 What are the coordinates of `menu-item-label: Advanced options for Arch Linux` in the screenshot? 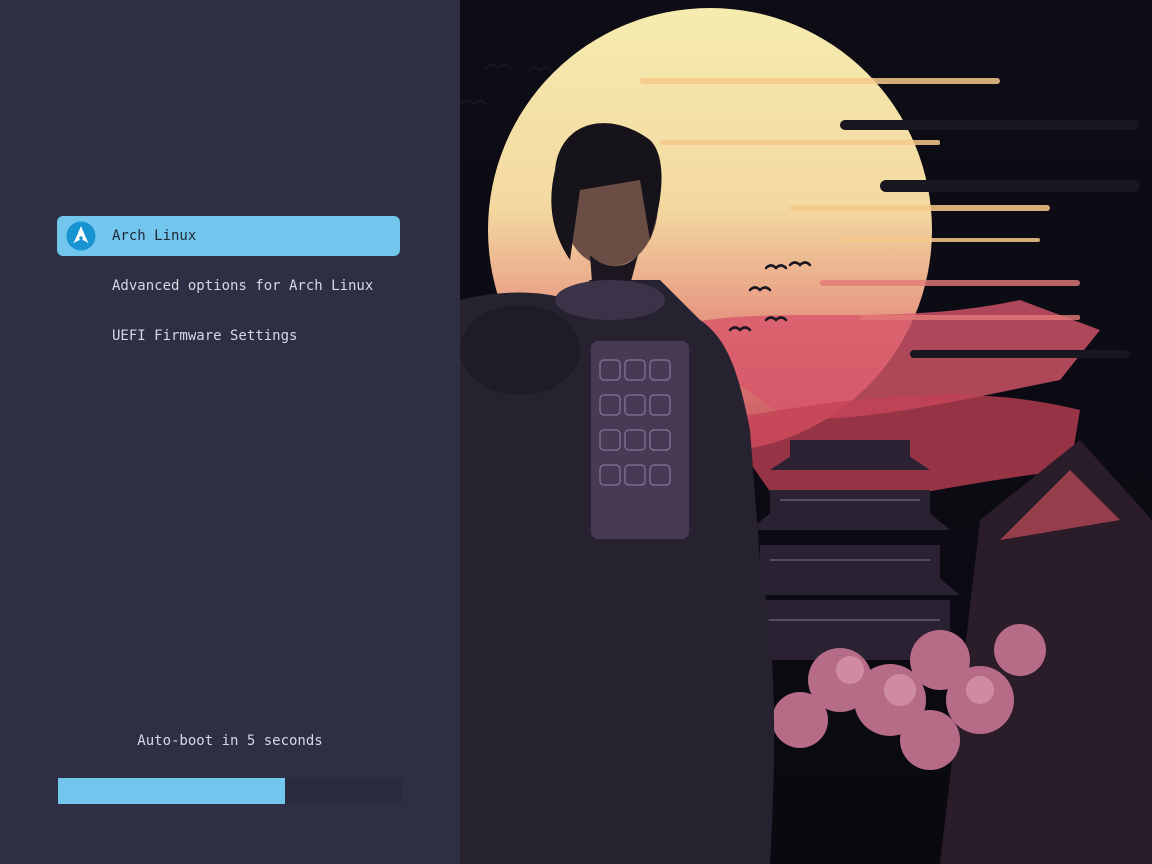 It's located at (243, 286).